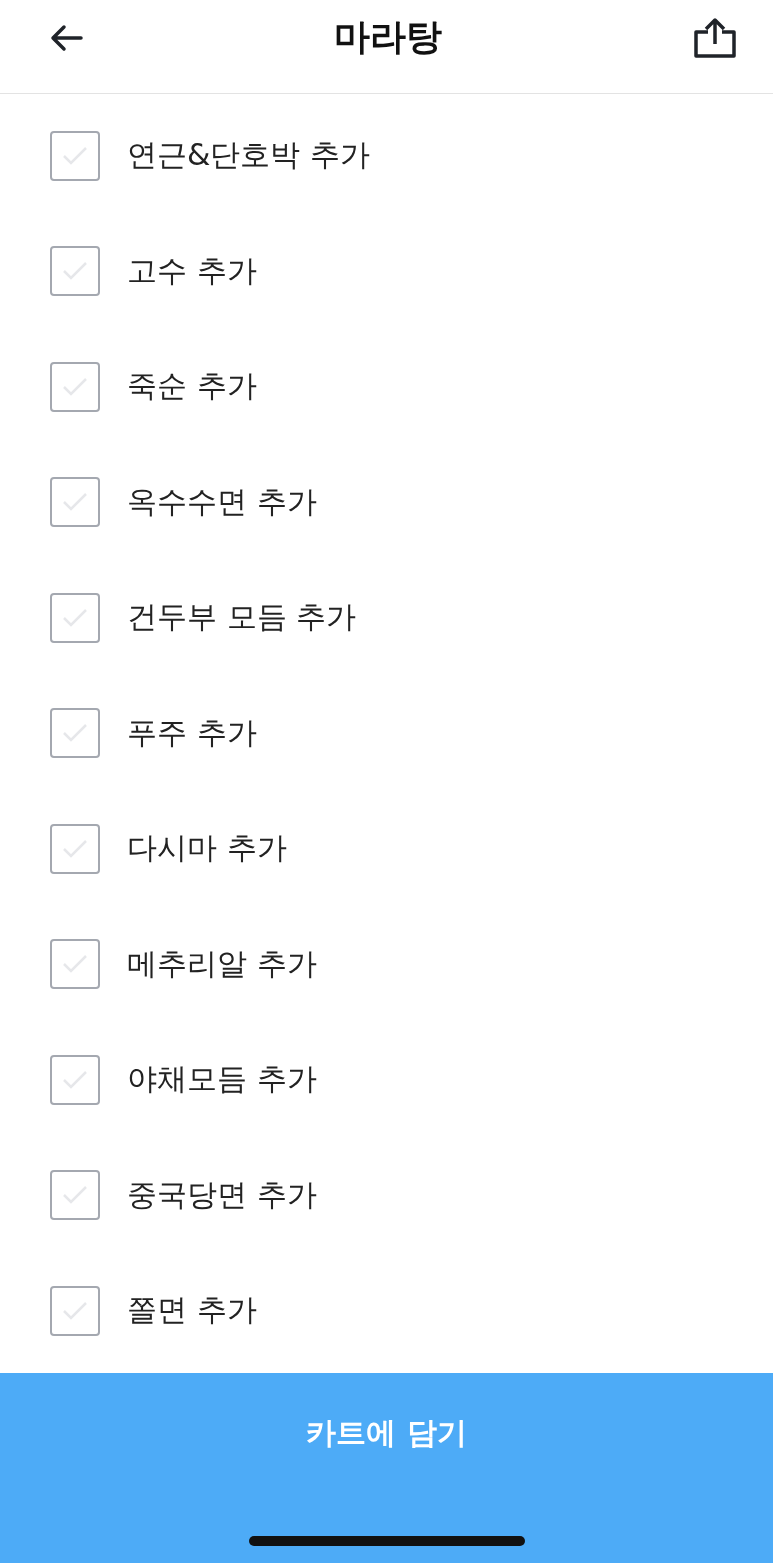 Image resolution: width=773 pixels, height=1563 pixels. Describe the element at coordinates (207, 848) in the screenshot. I see `option-label: 다시마 추가` at that location.